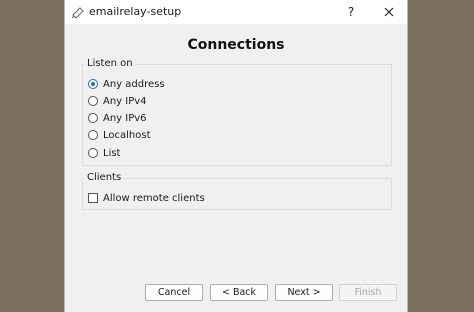 The width and height of the screenshot is (474, 312). What do you see at coordinates (236, 45) in the screenshot?
I see `page-title: Connections` at bounding box center [236, 45].